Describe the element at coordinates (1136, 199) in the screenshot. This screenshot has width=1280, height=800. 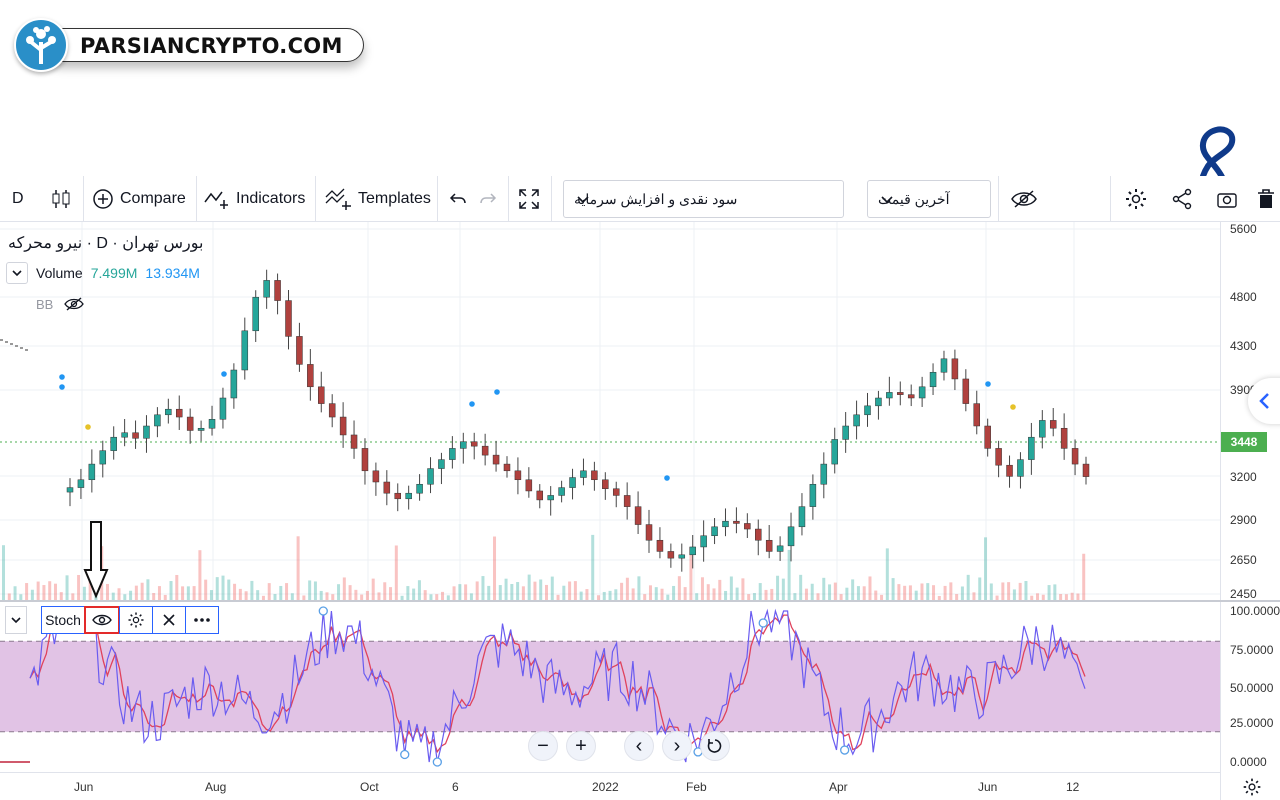
I see `settings-button` at that location.